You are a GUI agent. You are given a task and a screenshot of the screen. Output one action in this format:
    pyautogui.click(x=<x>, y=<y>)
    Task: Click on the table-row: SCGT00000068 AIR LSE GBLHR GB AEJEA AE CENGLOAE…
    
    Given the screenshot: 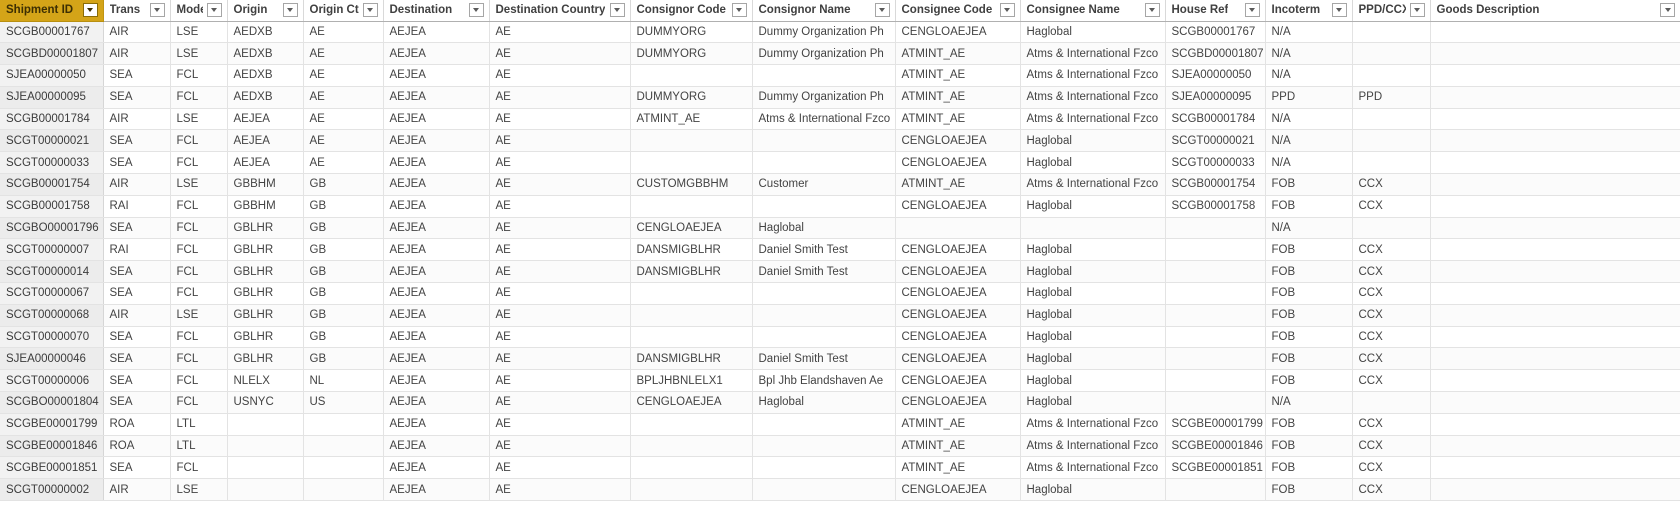 What is the action you would take?
    pyautogui.click(x=840, y=315)
    